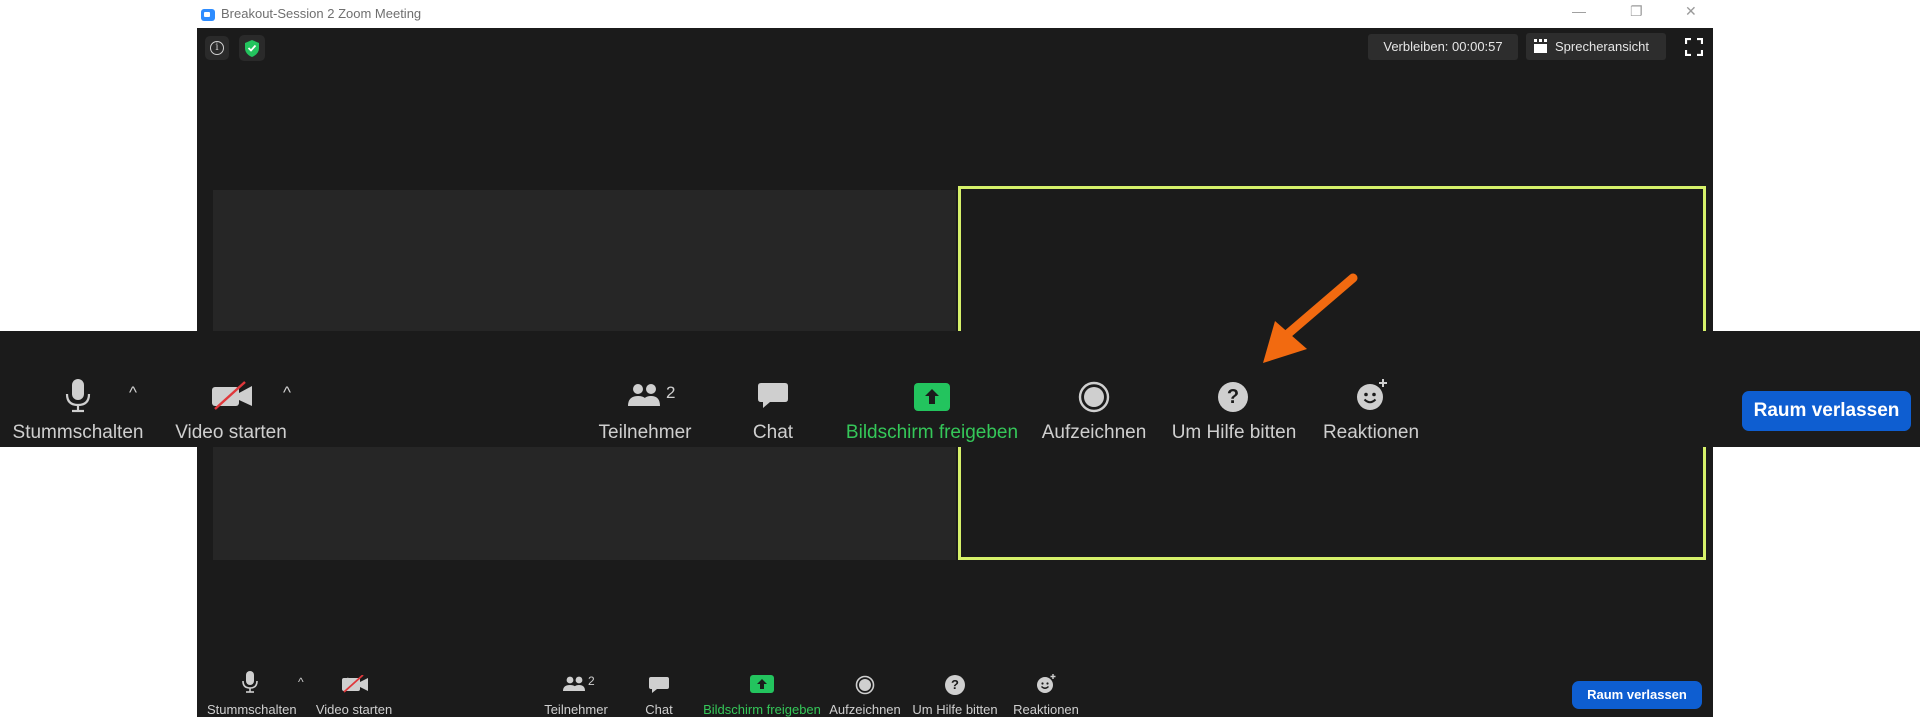 Image resolution: width=1920 pixels, height=717 pixels. I want to click on zoom-app-icon, so click(208, 15).